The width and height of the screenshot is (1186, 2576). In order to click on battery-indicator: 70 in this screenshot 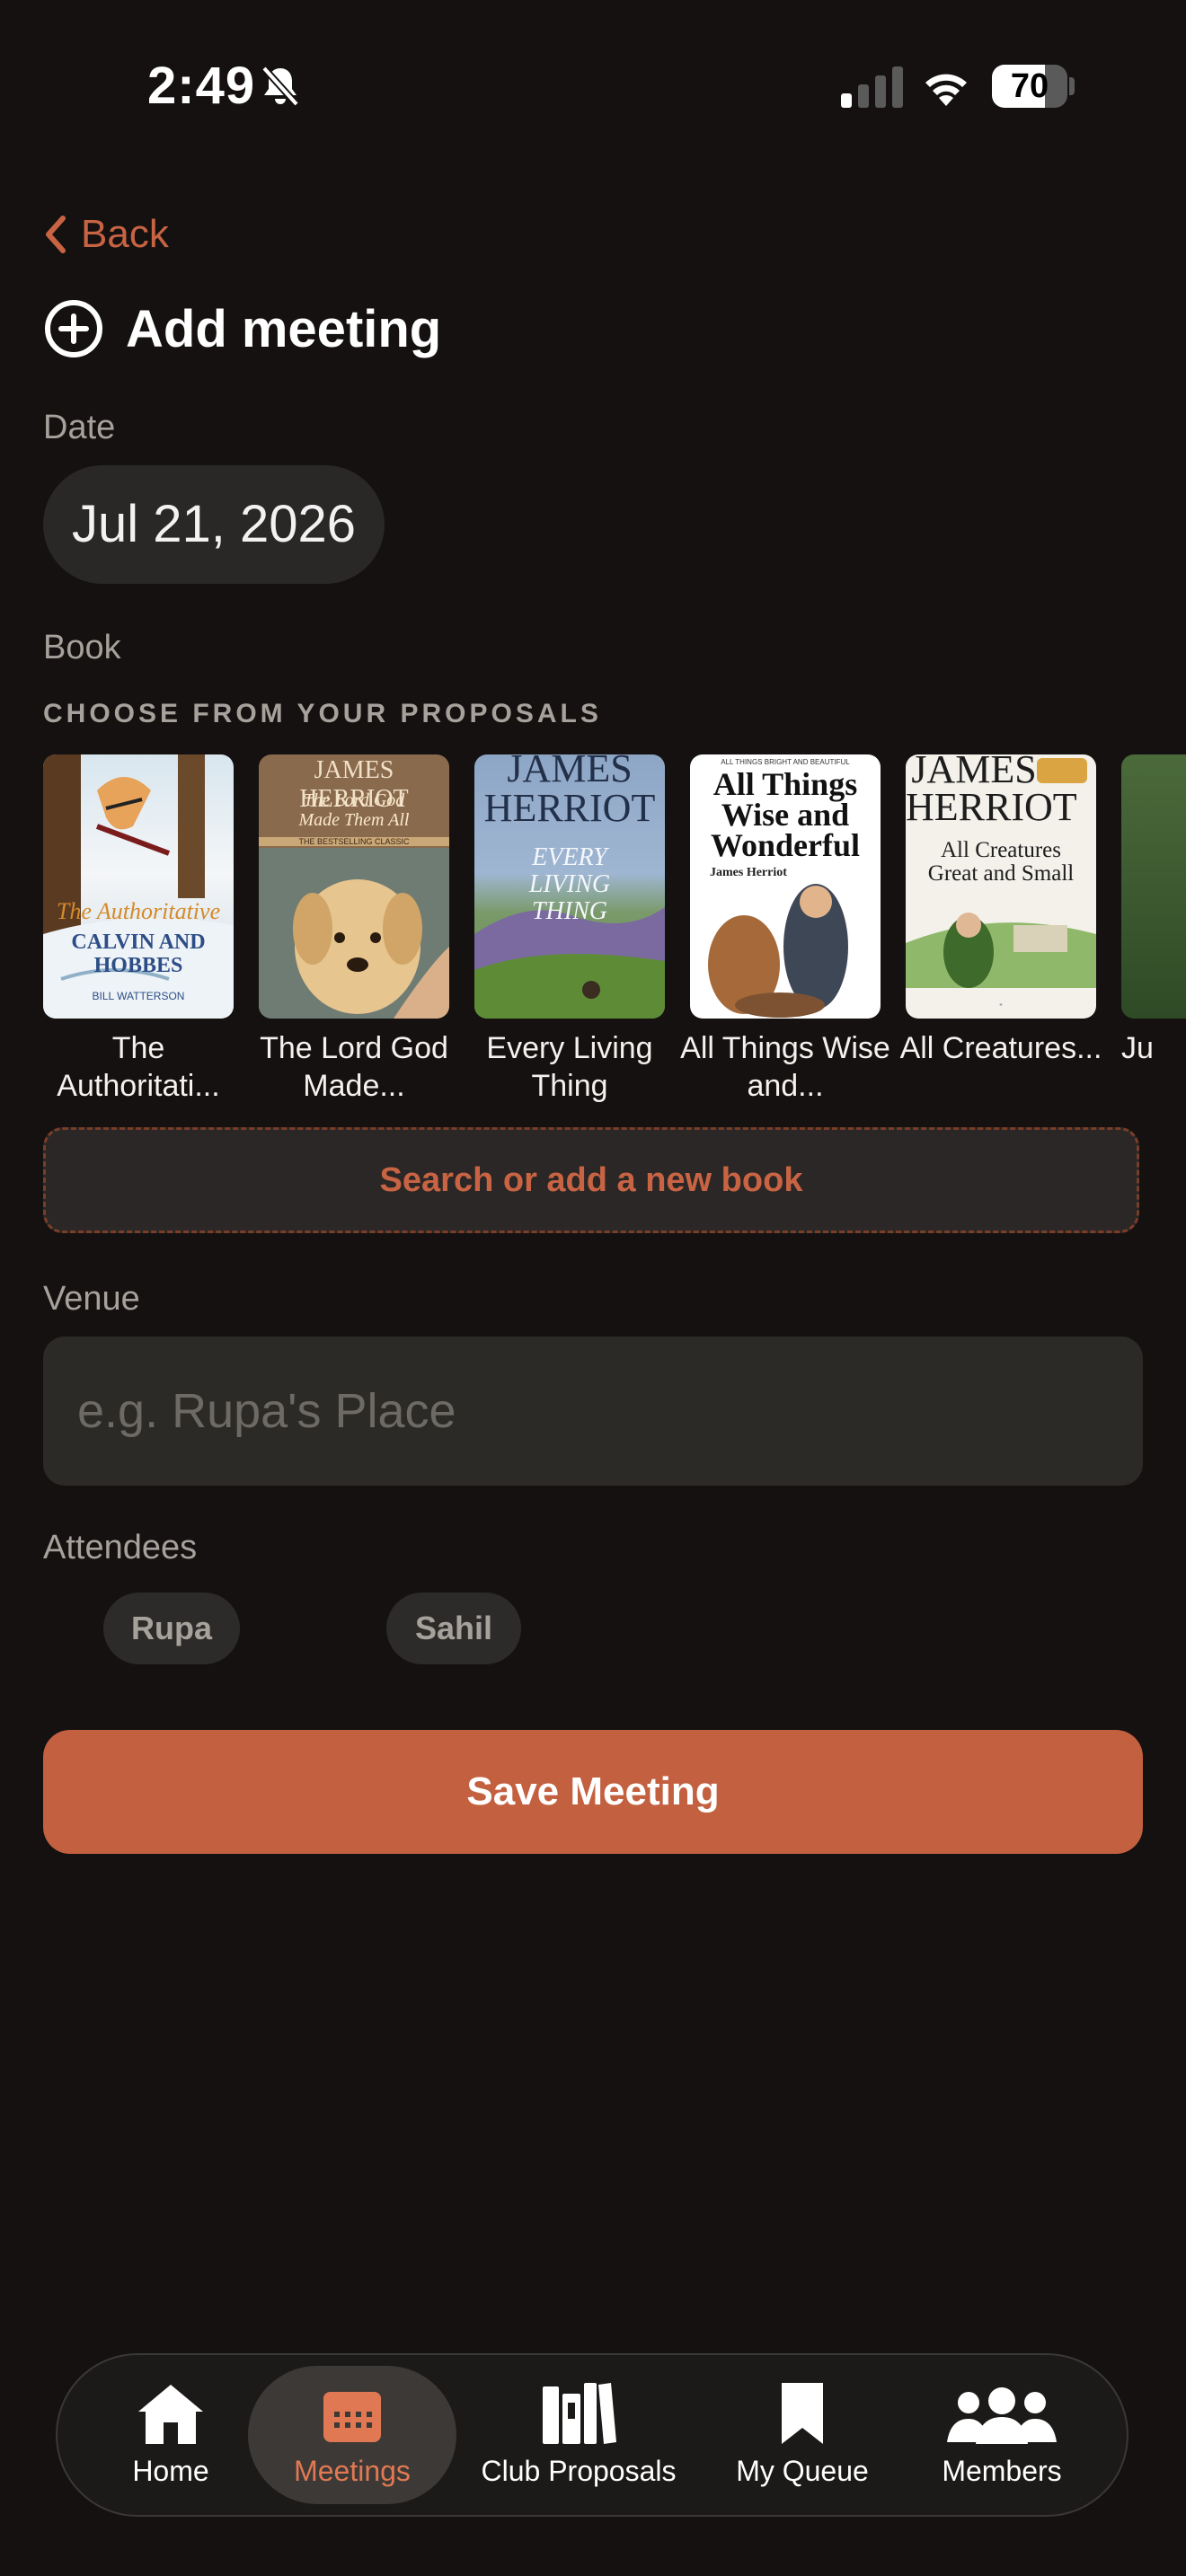, I will do `click(1033, 86)`.